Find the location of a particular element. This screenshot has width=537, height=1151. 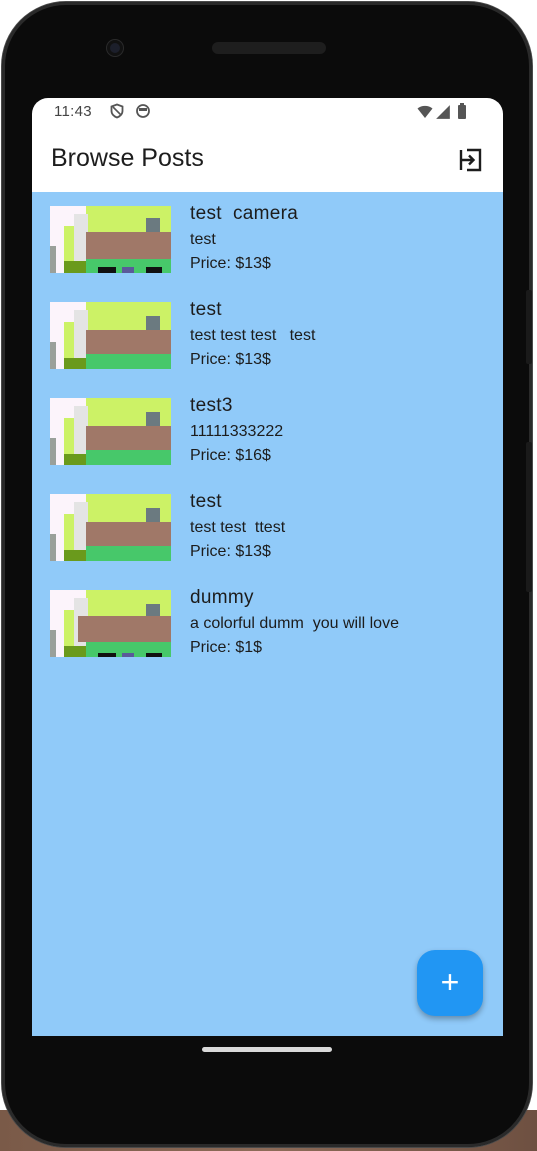

post-item: test camera test Price: $13$ is located at coordinates (270, 234).